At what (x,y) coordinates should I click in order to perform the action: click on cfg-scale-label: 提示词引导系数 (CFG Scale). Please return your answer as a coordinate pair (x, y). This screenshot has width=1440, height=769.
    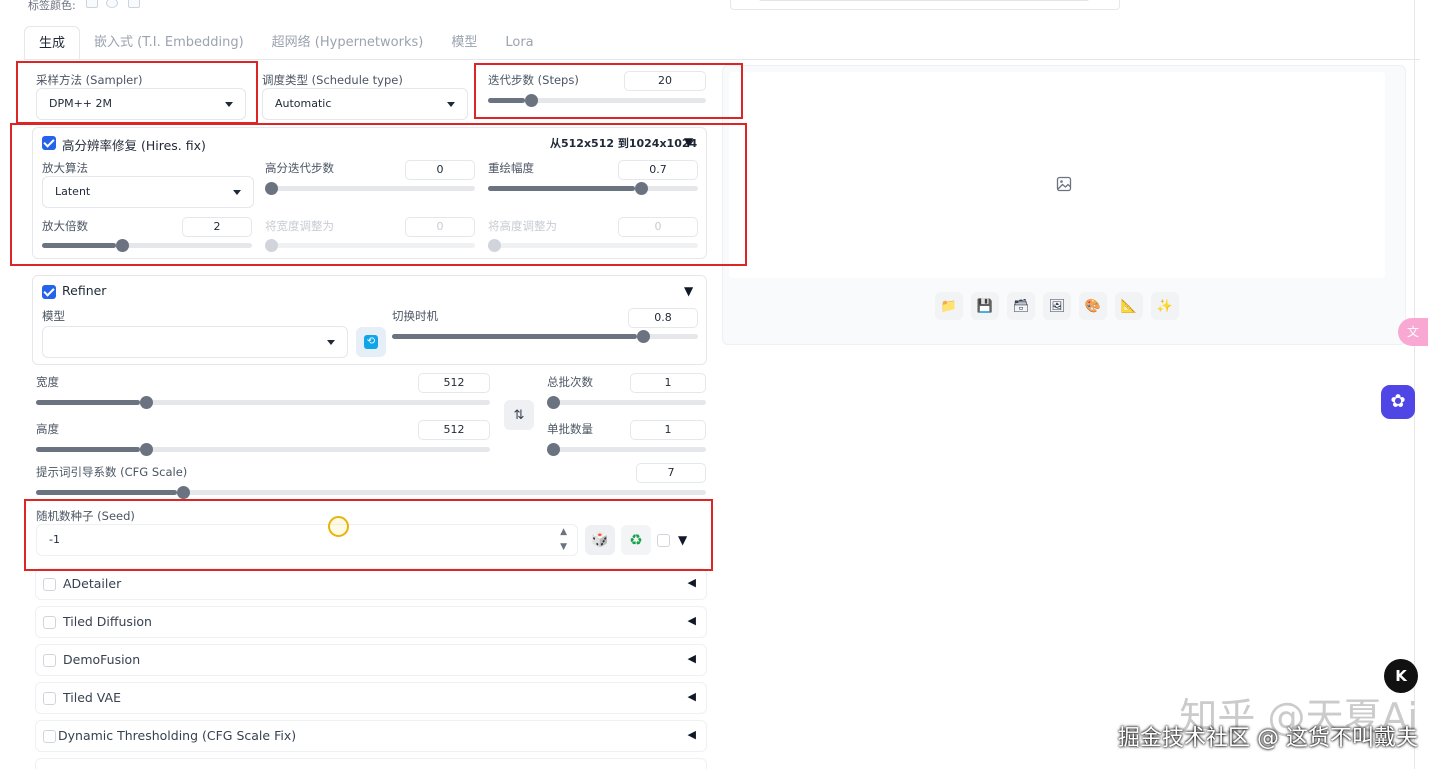
    Looking at the image, I should click on (112, 472).